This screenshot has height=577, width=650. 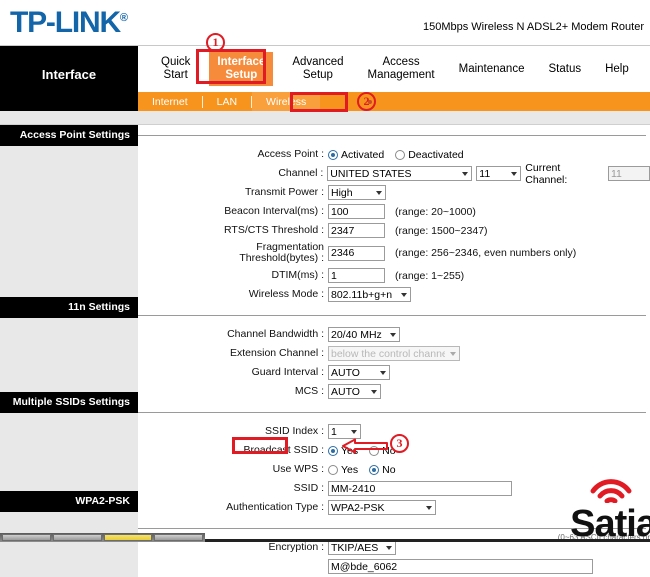 I want to click on section-header-multiple-ssids: Multiple SSIDs Settings, so click(x=69, y=402).